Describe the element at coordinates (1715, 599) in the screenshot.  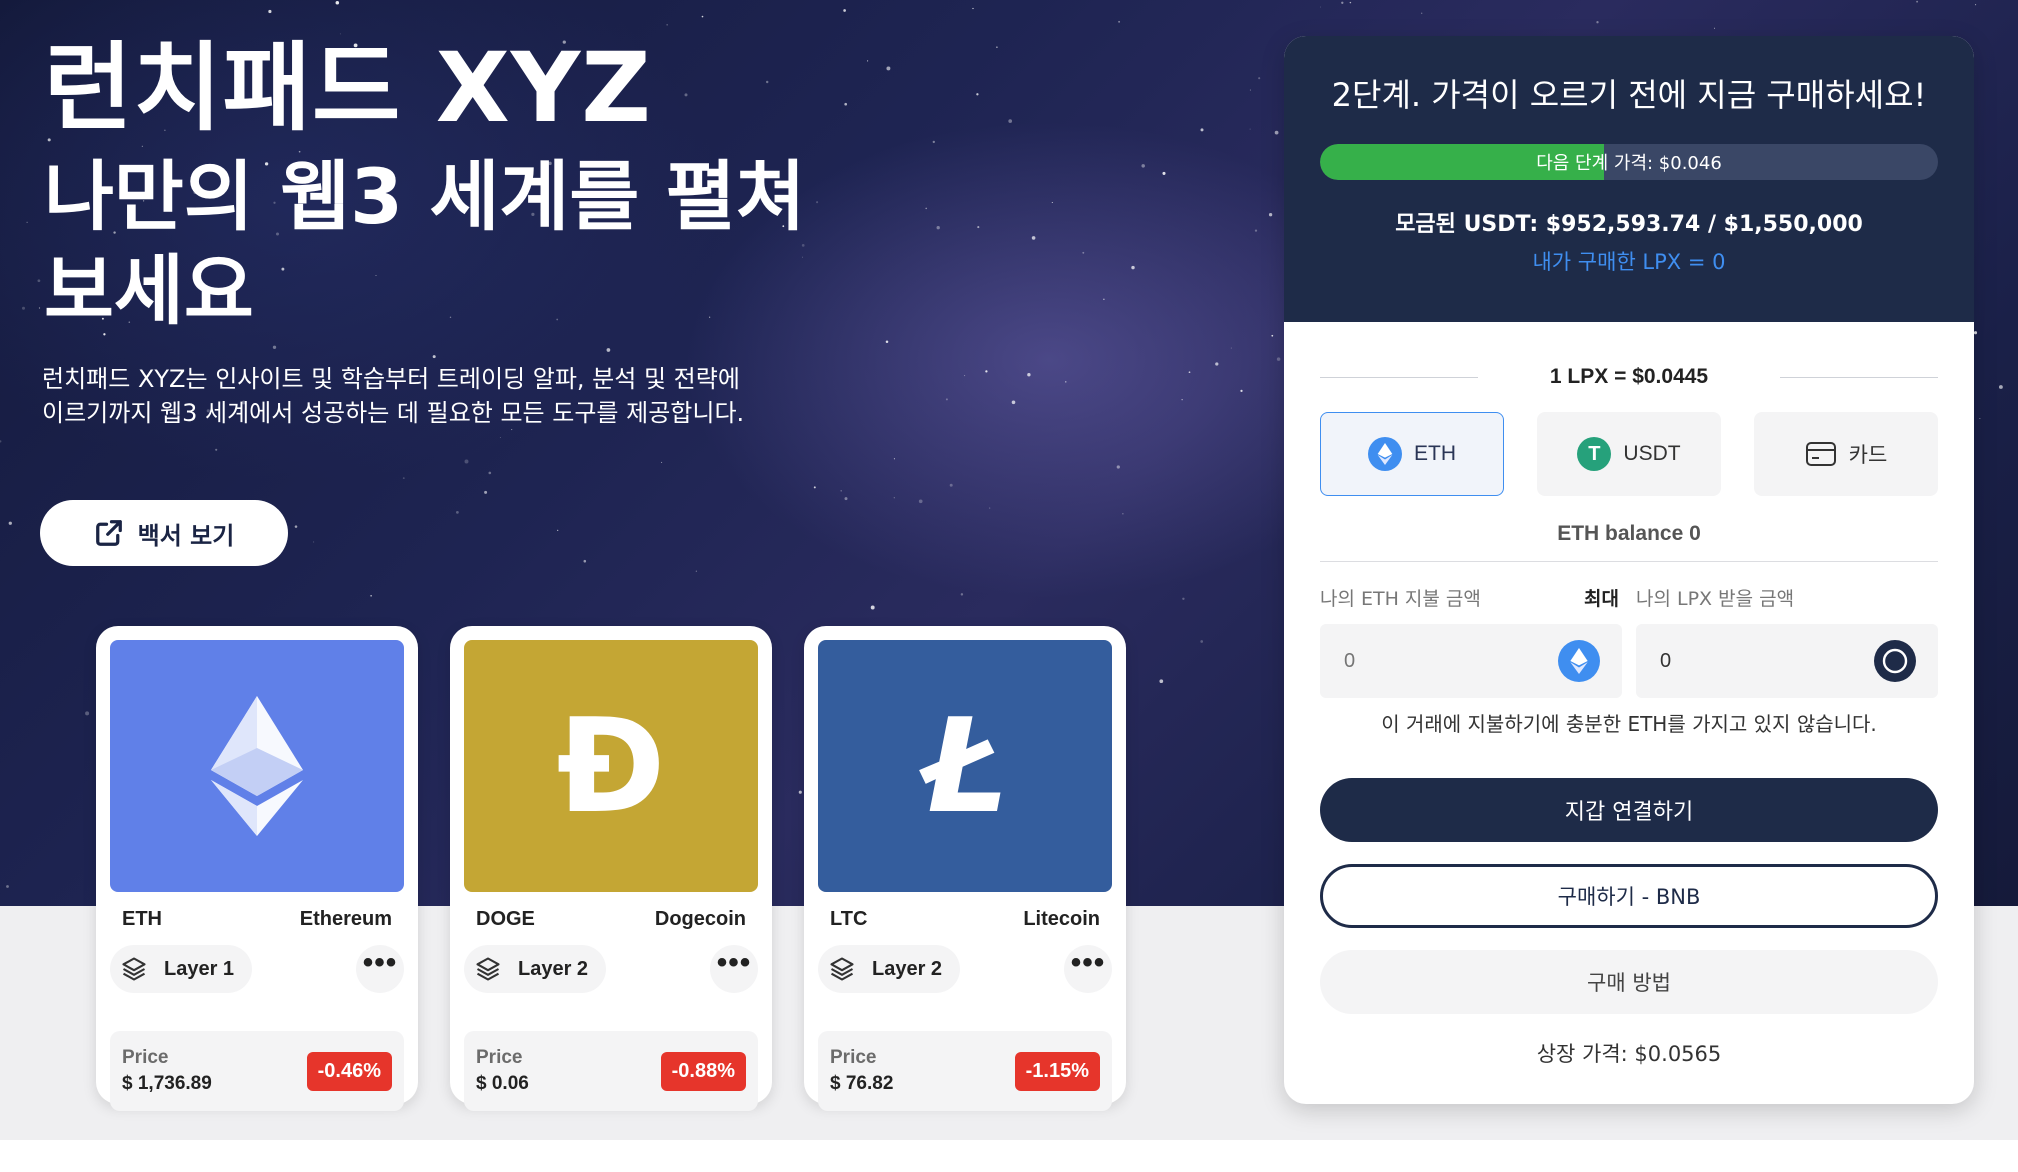
I see `receive-amount-label: 나의 LPX 받을 금액` at that location.